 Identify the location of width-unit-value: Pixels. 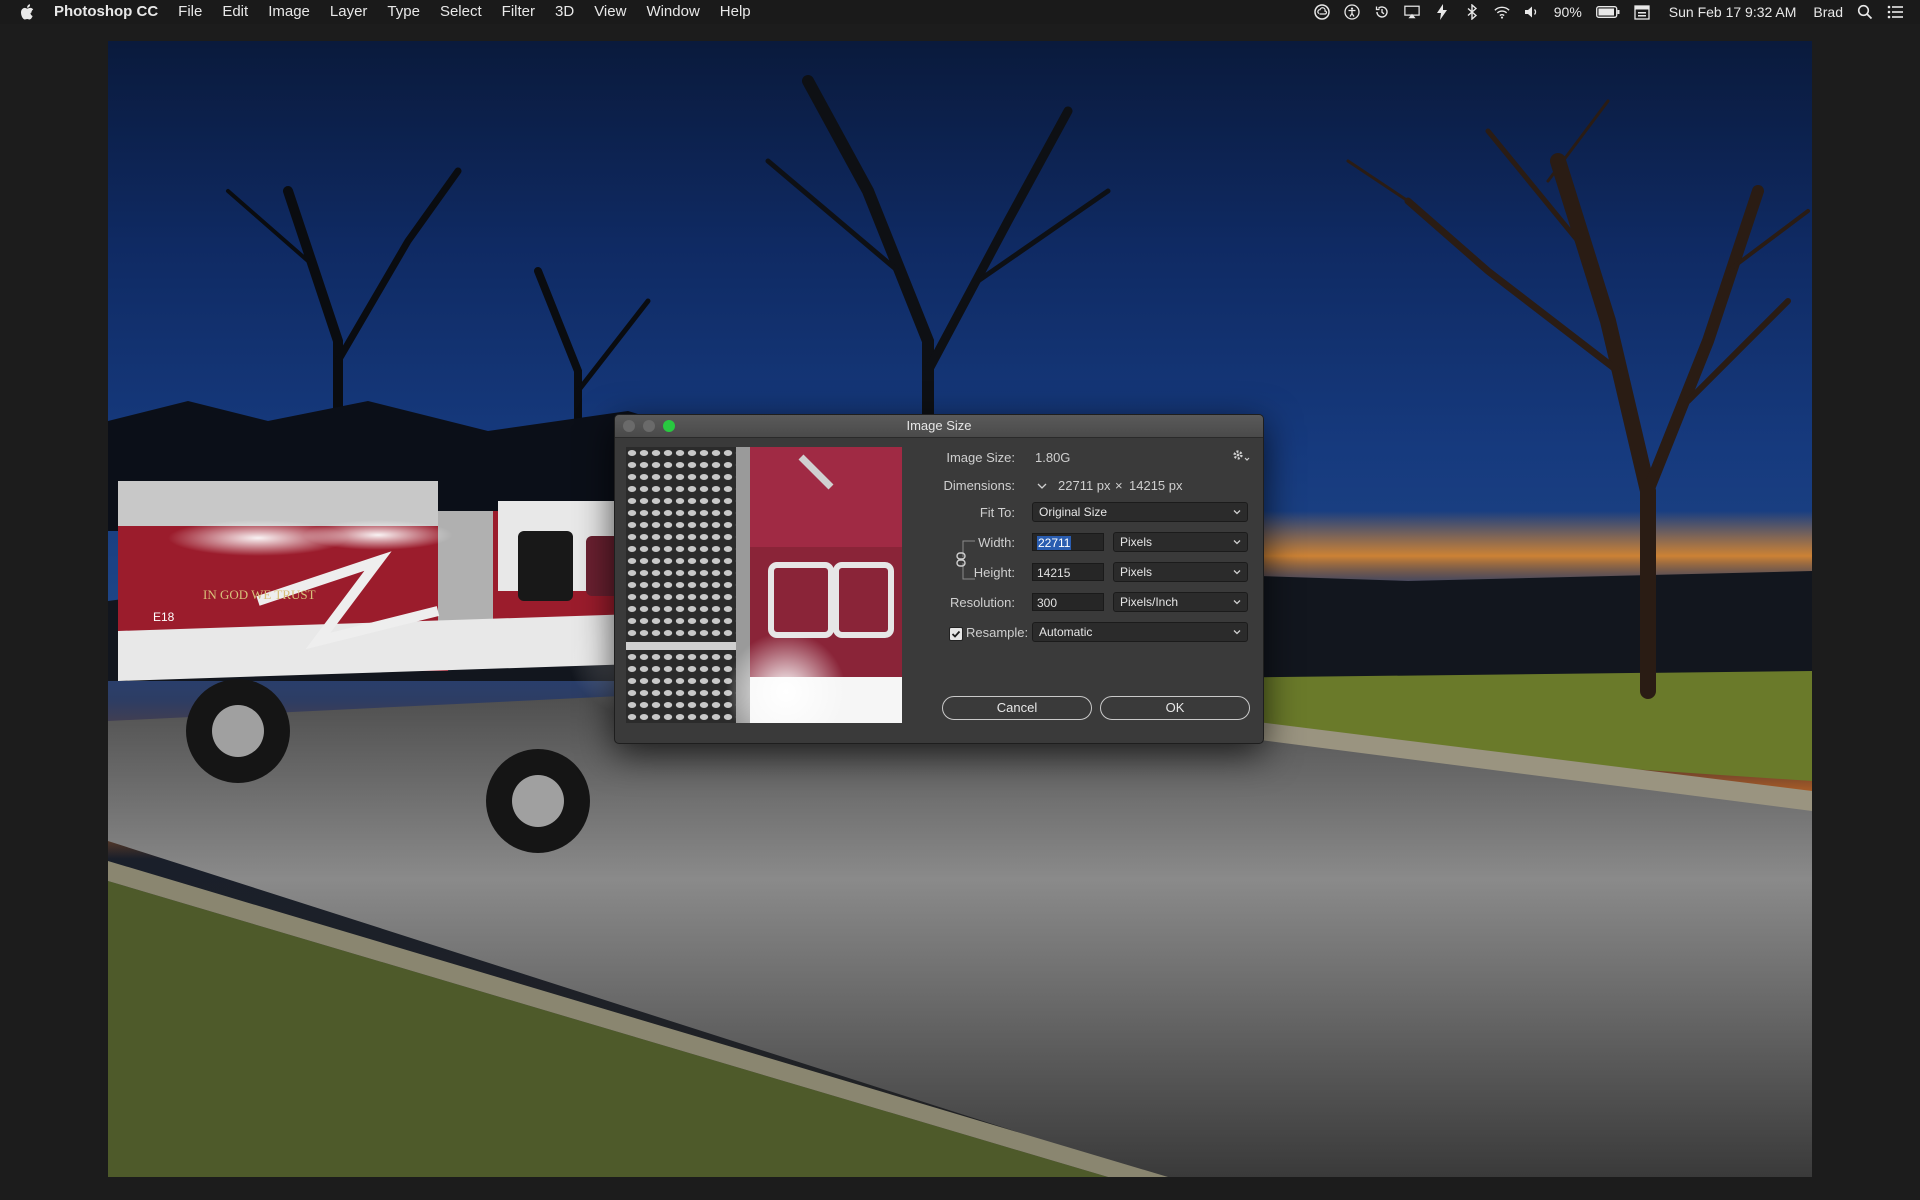
(1136, 542).